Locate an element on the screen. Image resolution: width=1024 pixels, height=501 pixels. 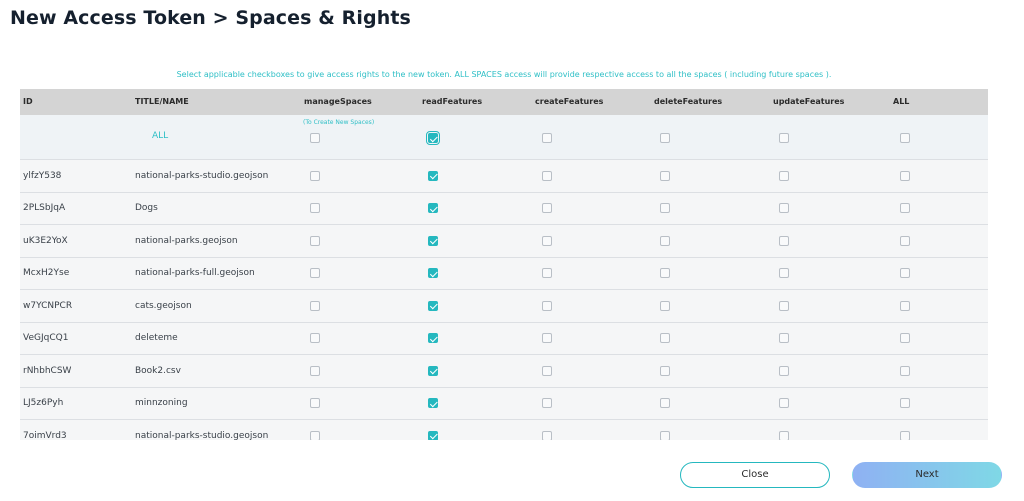
space-title: national-parks-full.geojson is located at coordinates (195, 273).